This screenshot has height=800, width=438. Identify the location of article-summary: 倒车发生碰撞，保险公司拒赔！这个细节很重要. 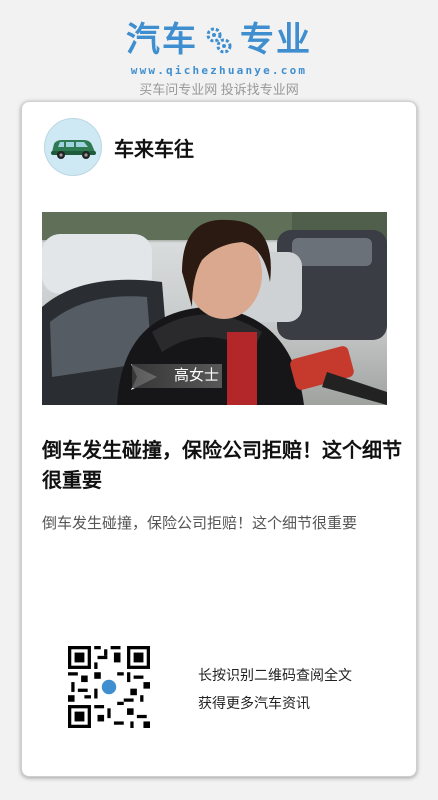
(200, 523).